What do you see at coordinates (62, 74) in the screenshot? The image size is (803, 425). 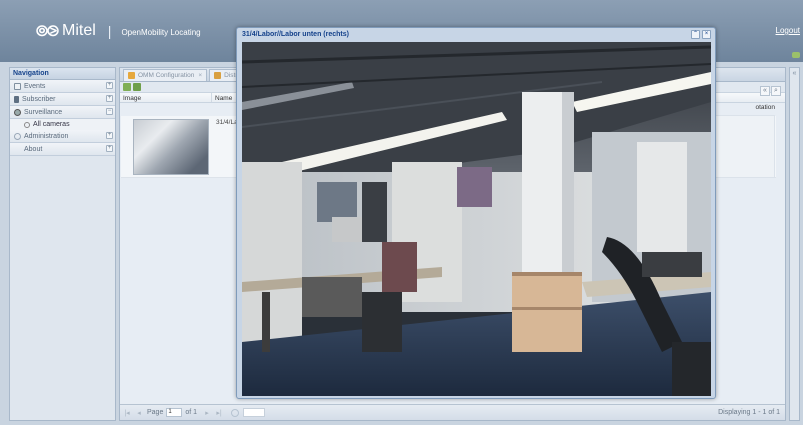 I see `nav-title: Navigation` at bounding box center [62, 74].